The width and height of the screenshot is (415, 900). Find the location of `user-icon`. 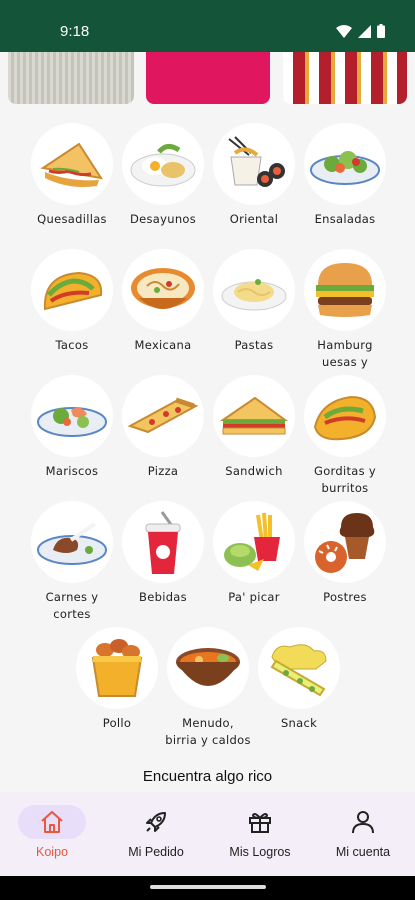

user-icon is located at coordinates (363, 822).